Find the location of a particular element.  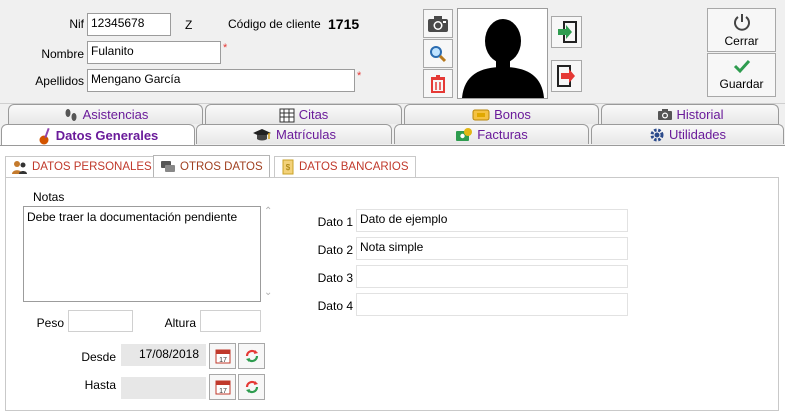

tab-label: Asistencias is located at coordinates (115, 114).